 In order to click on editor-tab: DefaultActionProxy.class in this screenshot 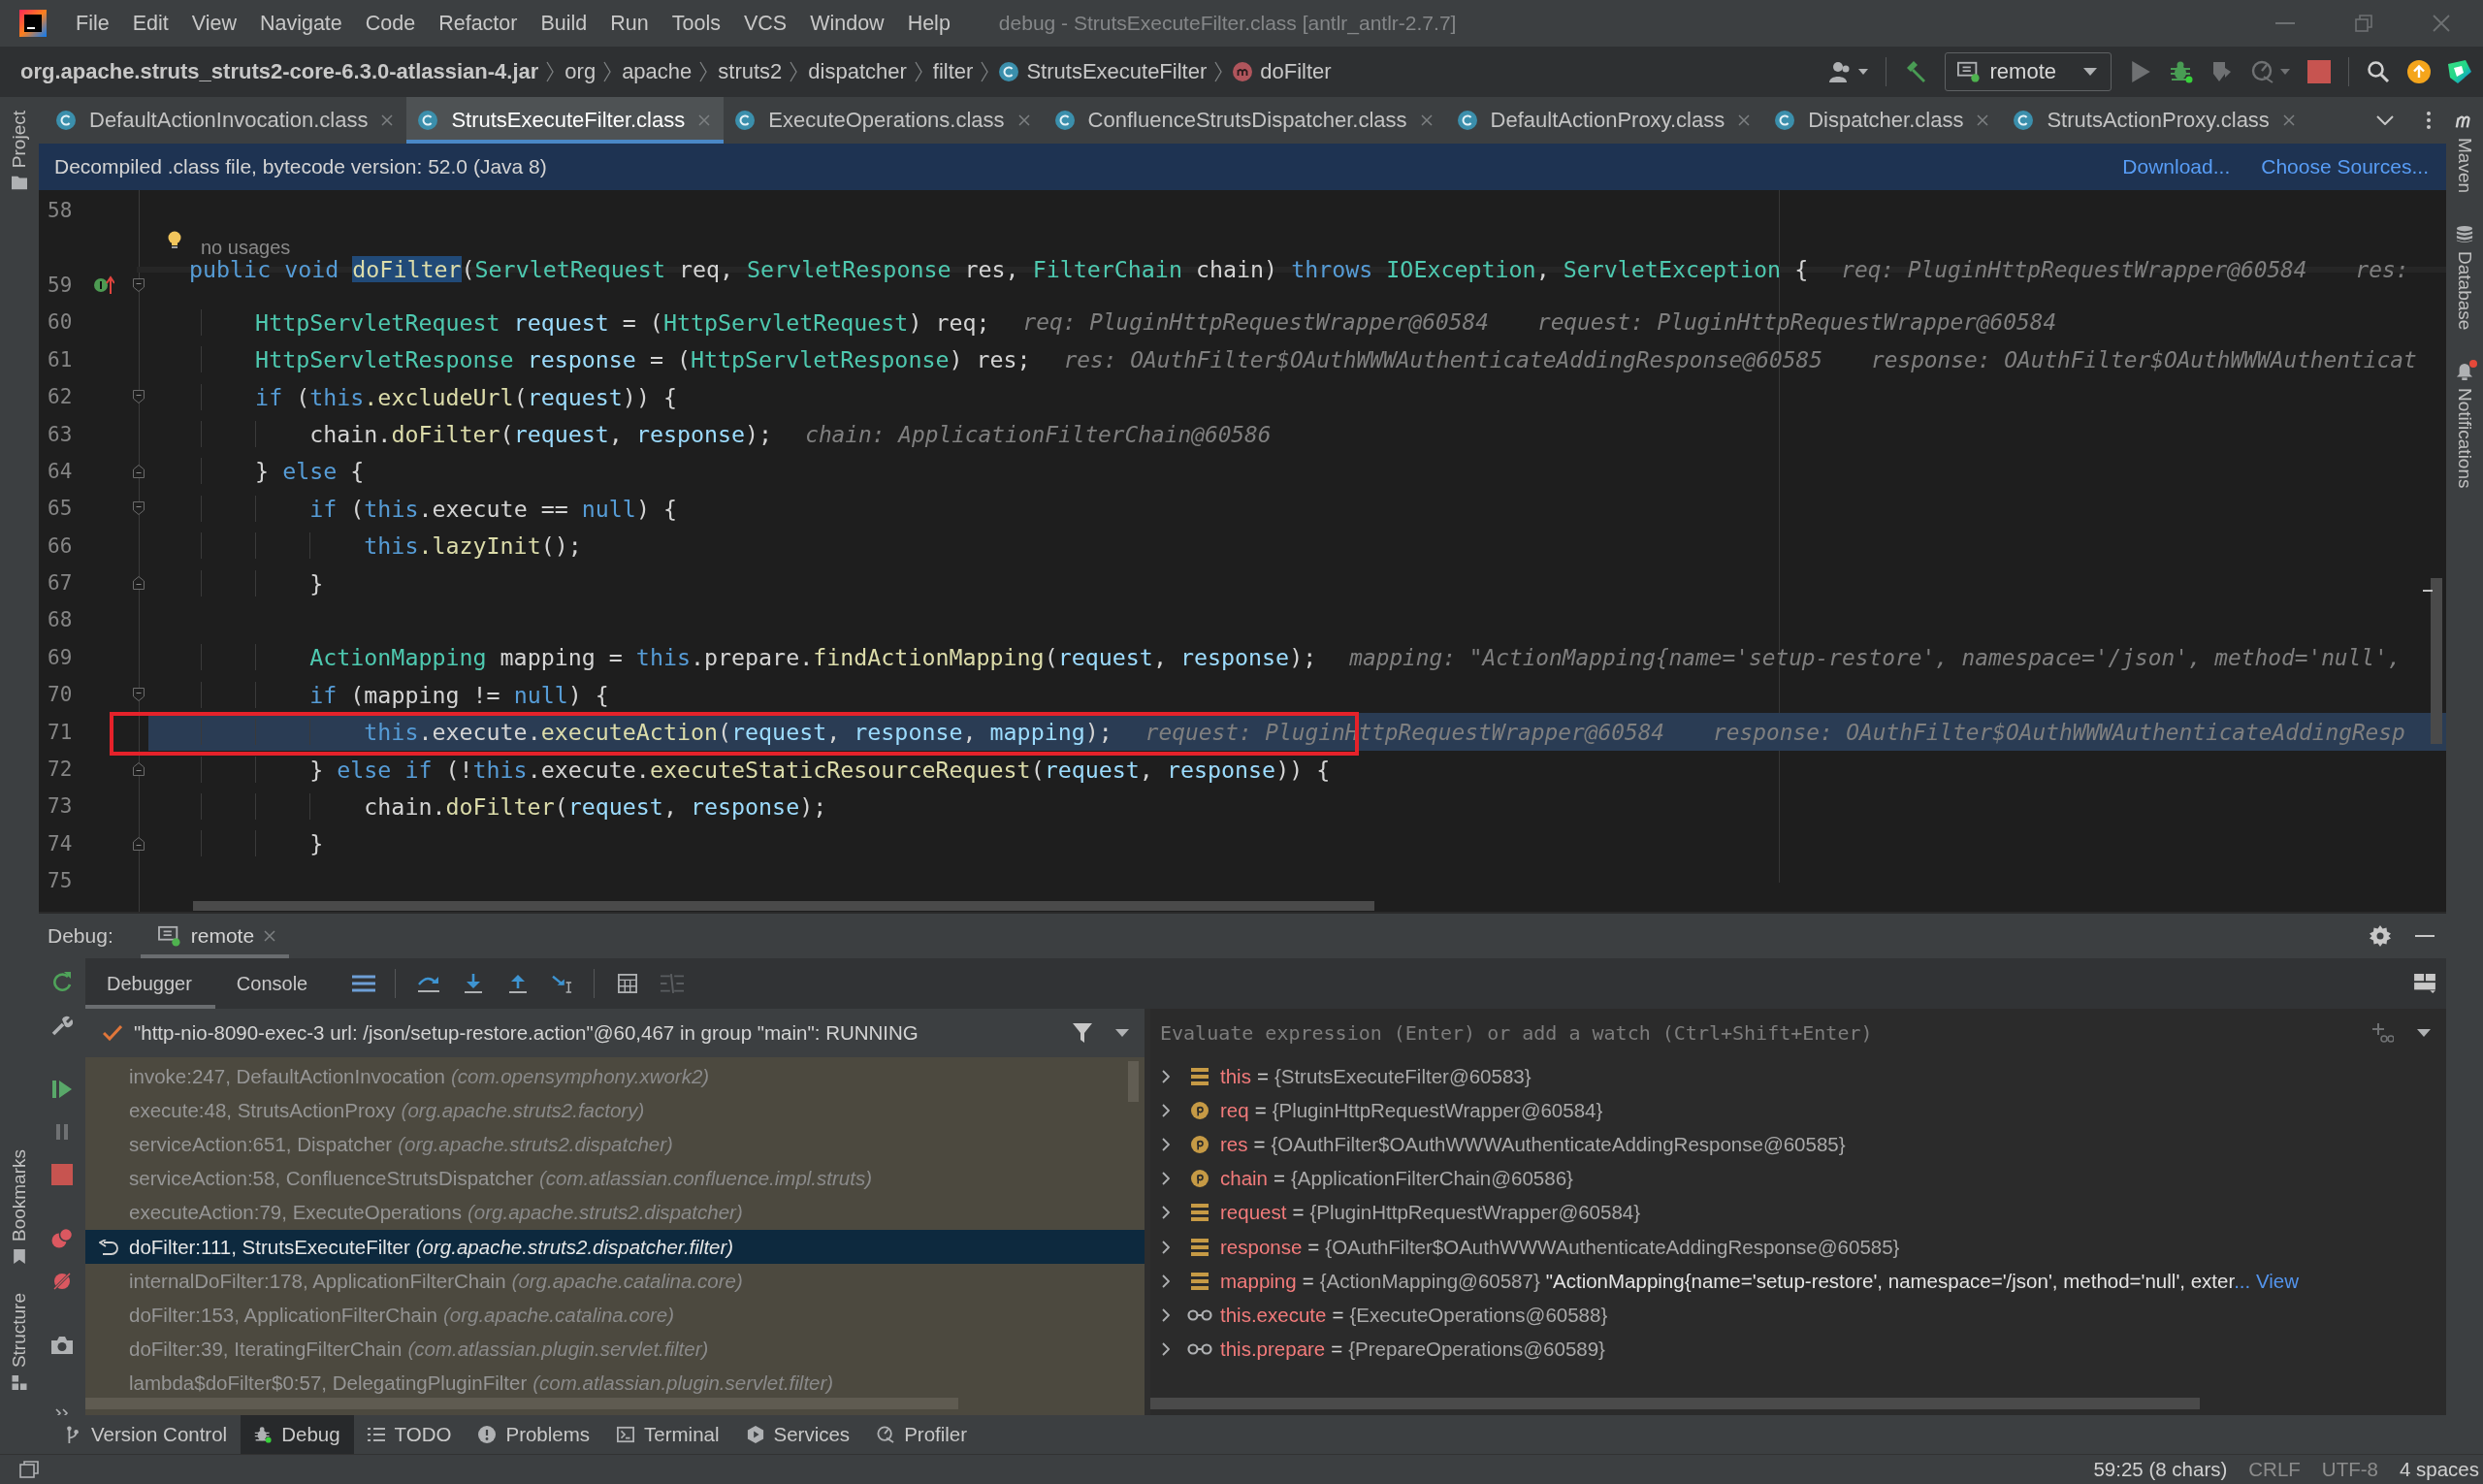, I will do `click(1605, 120)`.